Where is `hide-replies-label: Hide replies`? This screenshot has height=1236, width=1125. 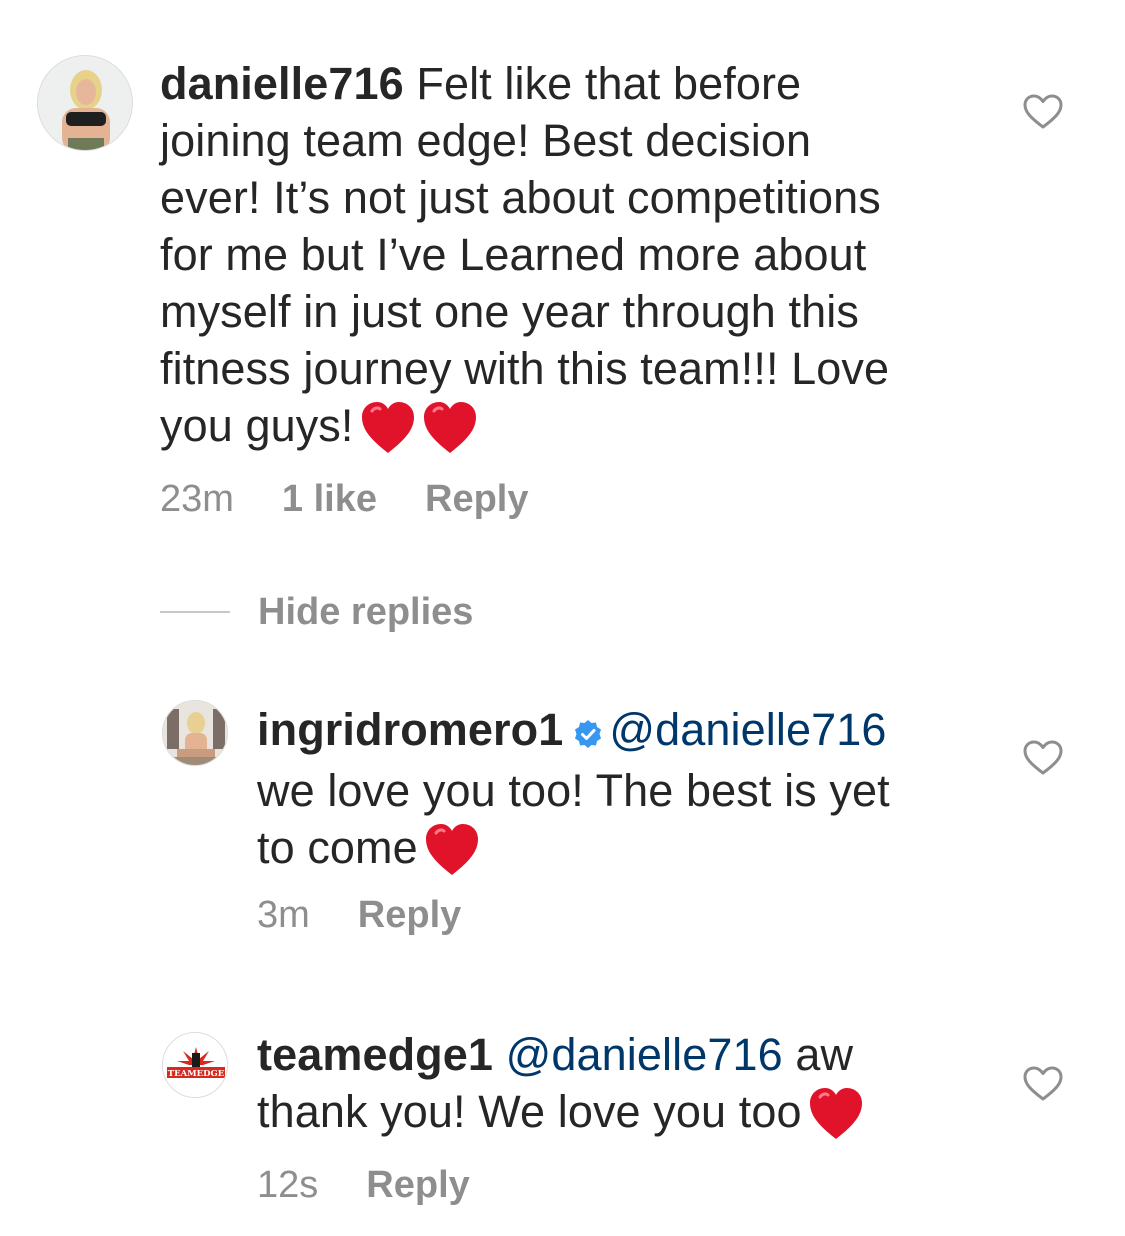 hide-replies-label: Hide replies is located at coordinates (365, 612).